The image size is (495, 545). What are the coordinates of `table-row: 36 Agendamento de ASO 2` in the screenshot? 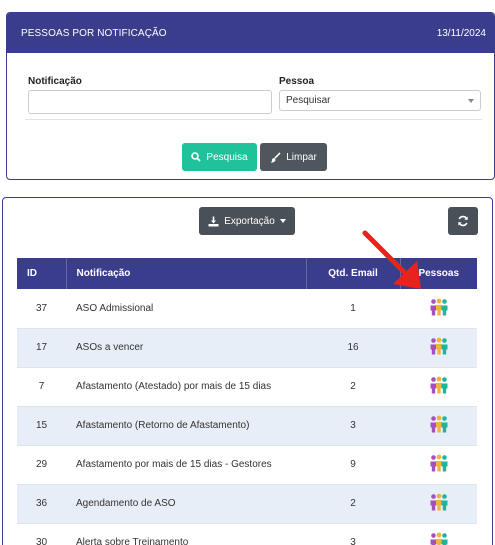 It's located at (247, 504).